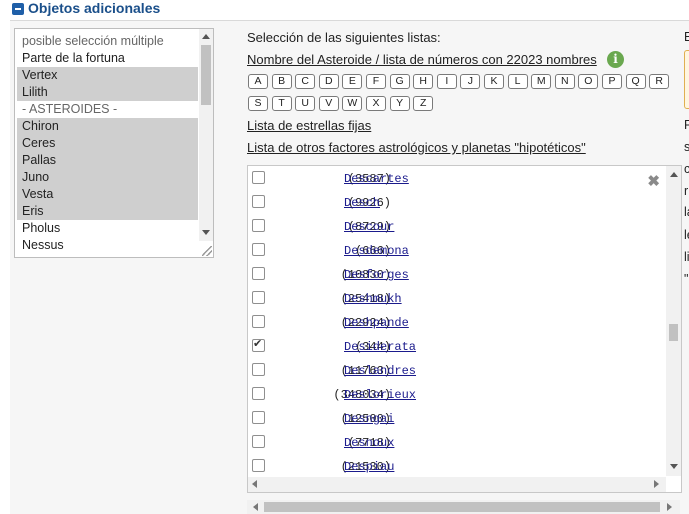 Image resolution: width=689 pixels, height=514 pixels. Describe the element at coordinates (455, 275) in the screenshot. I see `asteroid-row: (10830) Desforges` at that location.